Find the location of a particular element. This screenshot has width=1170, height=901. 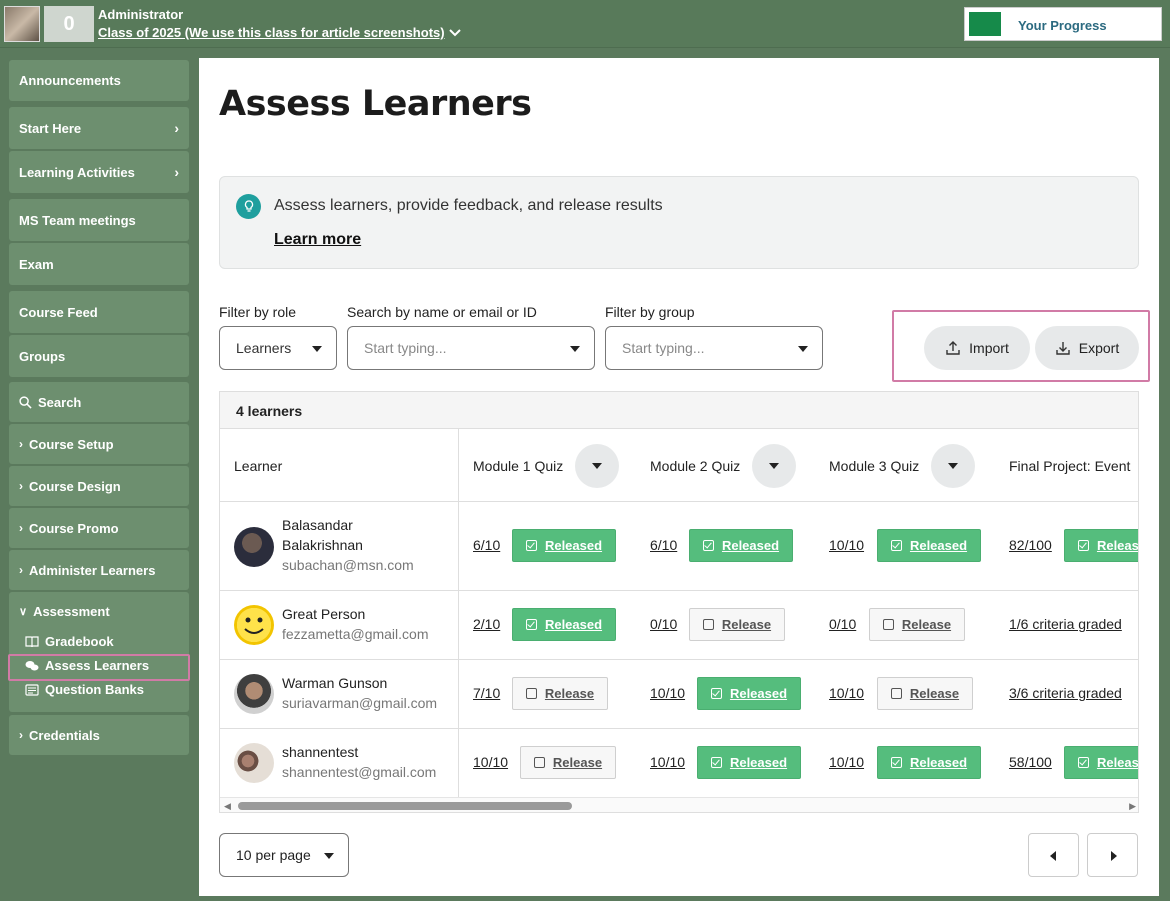

sidebar-item-search: Search is located at coordinates (99, 402).